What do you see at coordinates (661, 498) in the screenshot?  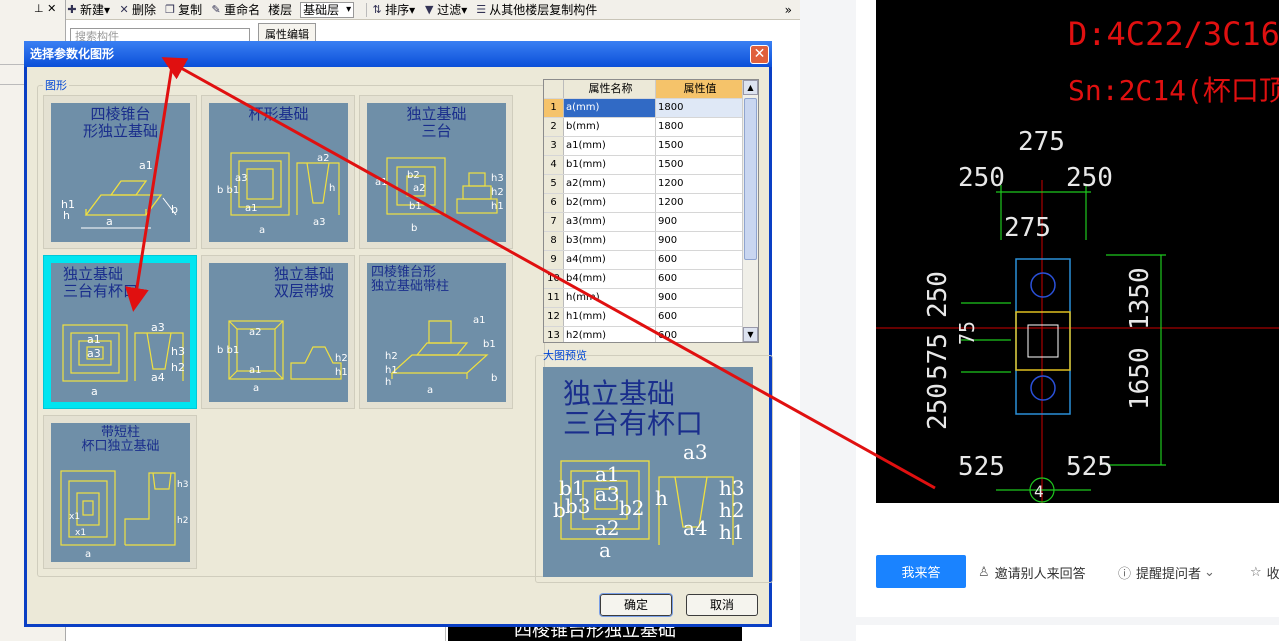 I see `svg-text: h` at bounding box center [661, 498].